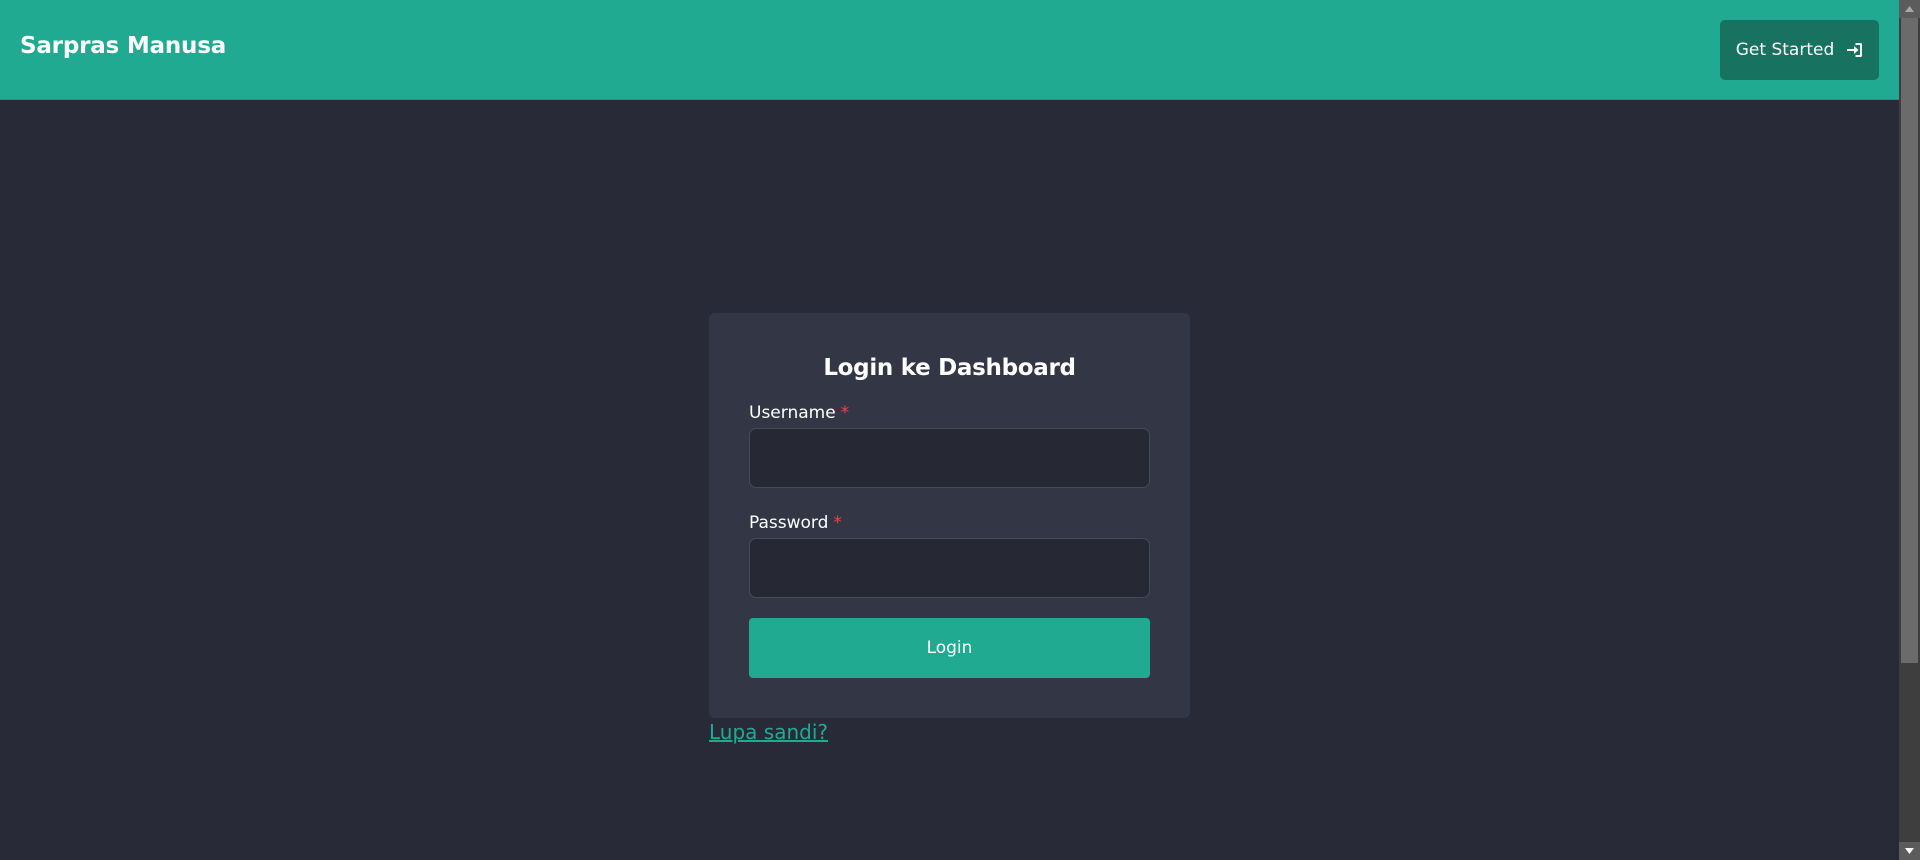  Describe the element at coordinates (949, 50) in the screenshot. I see `navbar: Sarpras Manusa Get Started` at that location.